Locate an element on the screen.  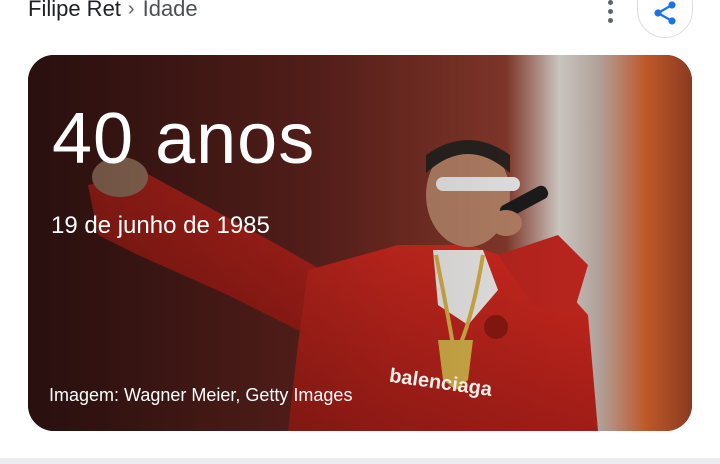
breadcrumb: Filipe Ret › Idade is located at coordinates (113, 11).